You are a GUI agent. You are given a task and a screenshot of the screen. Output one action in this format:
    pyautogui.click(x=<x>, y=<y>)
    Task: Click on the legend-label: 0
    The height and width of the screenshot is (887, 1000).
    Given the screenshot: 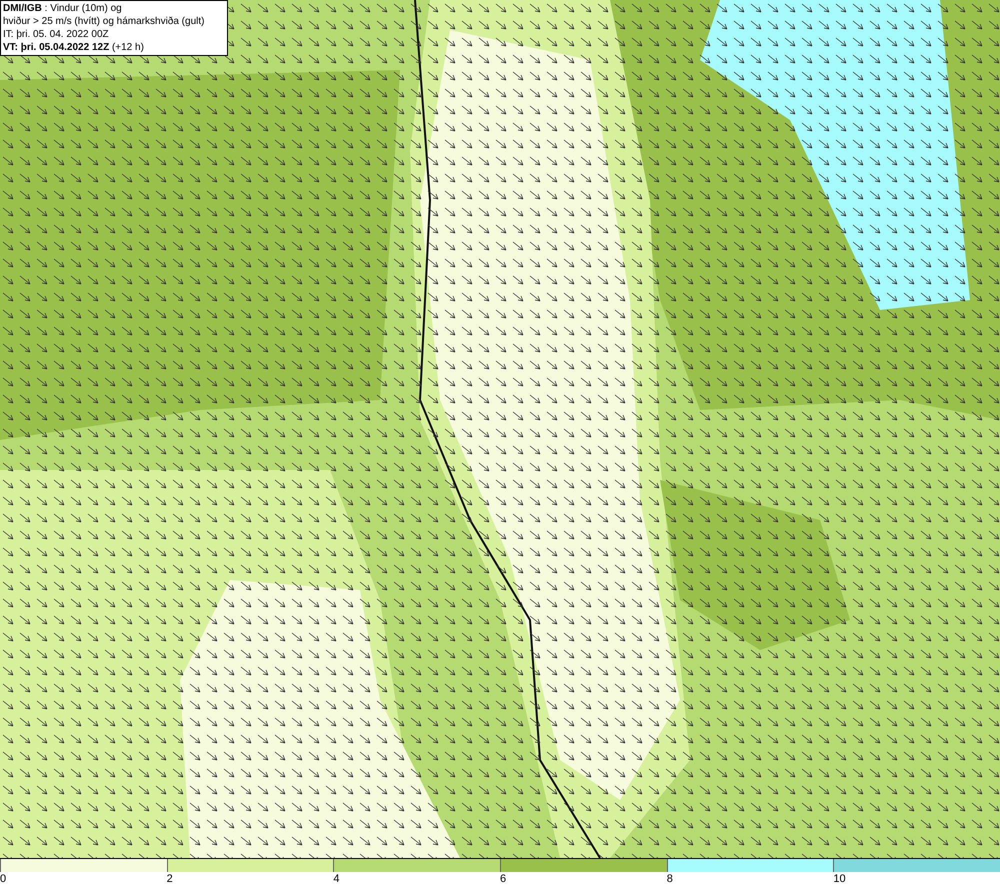 What is the action you would take?
    pyautogui.click(x=3, y=879)
    